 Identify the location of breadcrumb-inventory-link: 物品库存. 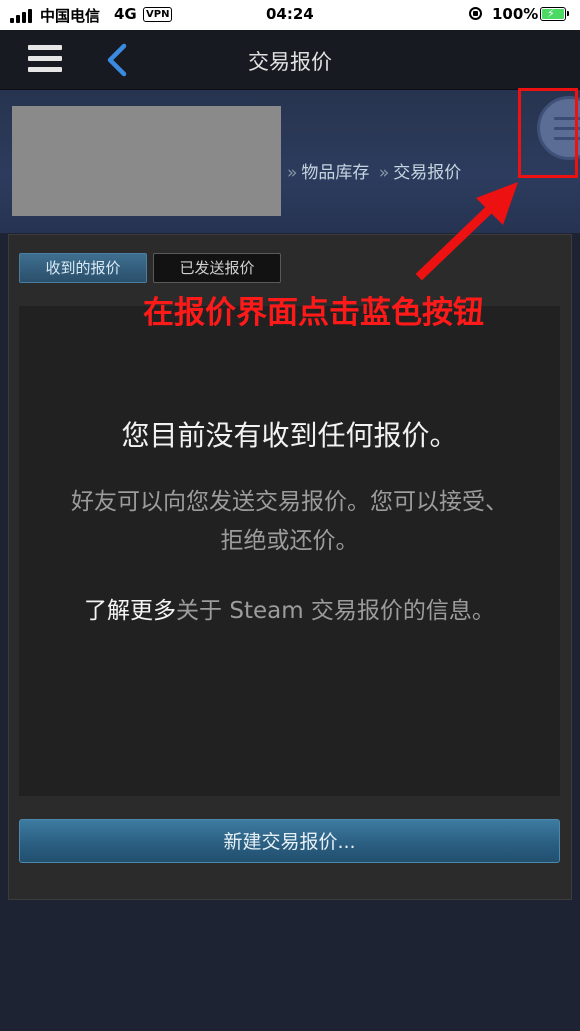
(335, 173).